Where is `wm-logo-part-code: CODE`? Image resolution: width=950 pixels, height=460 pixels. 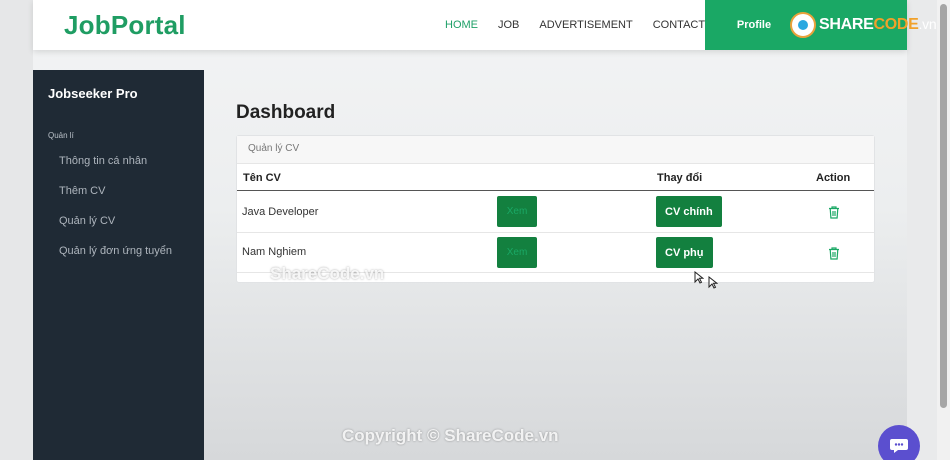
wm-logo-part-code: CODE is located at coordinates (896, 24).